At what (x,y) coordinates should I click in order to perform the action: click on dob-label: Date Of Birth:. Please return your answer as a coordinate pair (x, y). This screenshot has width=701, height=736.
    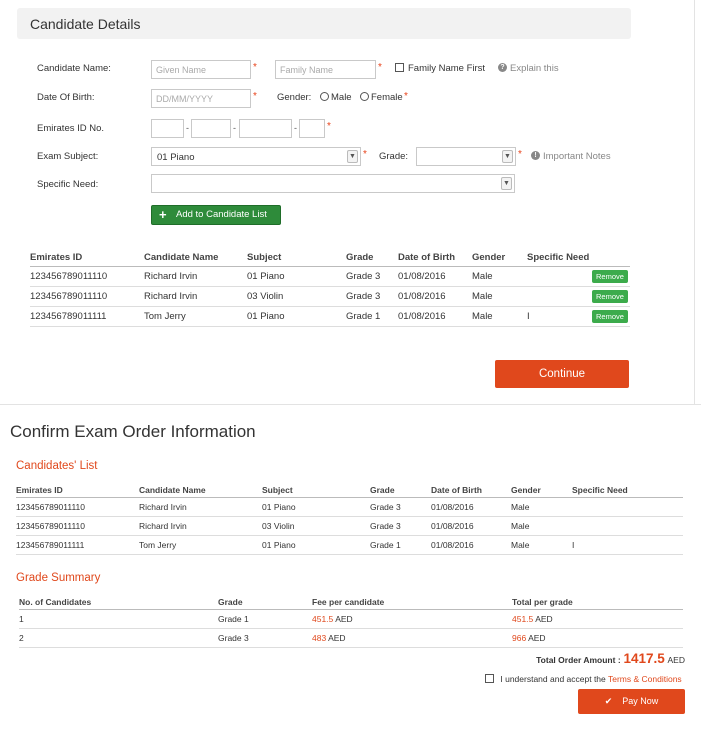
    Looking at the image, I should click on (66, 97).